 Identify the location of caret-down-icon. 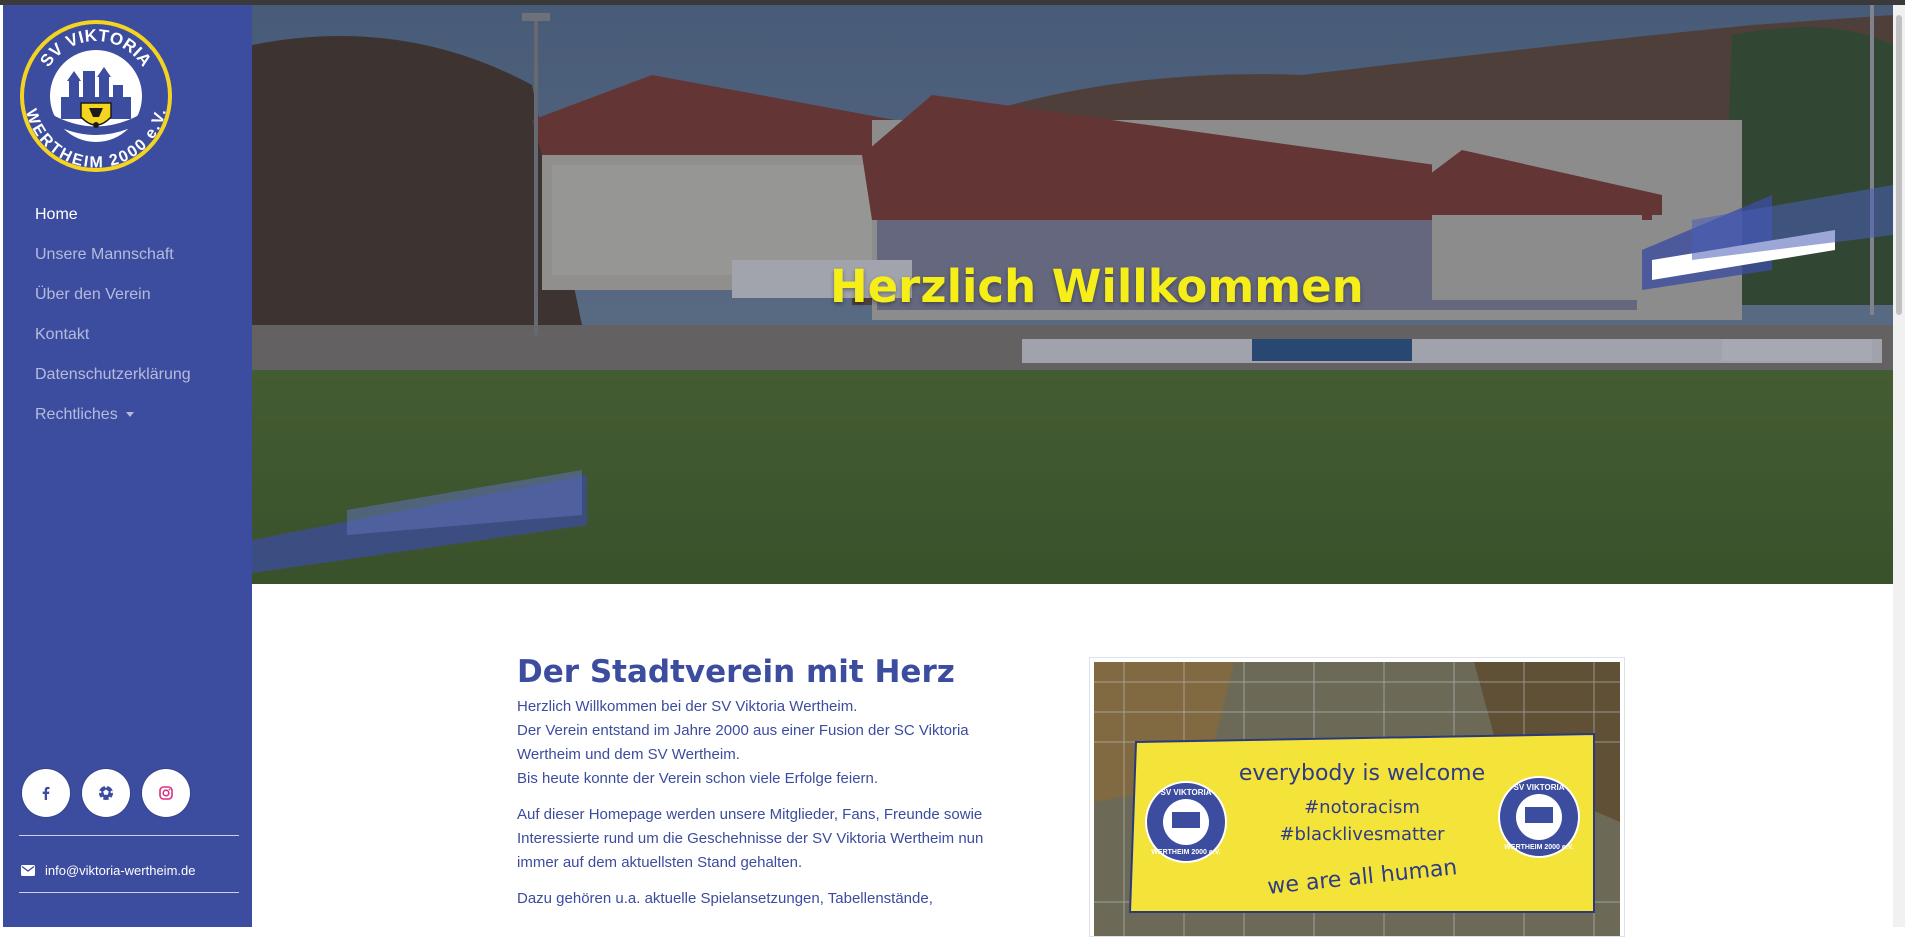
(129, 415).